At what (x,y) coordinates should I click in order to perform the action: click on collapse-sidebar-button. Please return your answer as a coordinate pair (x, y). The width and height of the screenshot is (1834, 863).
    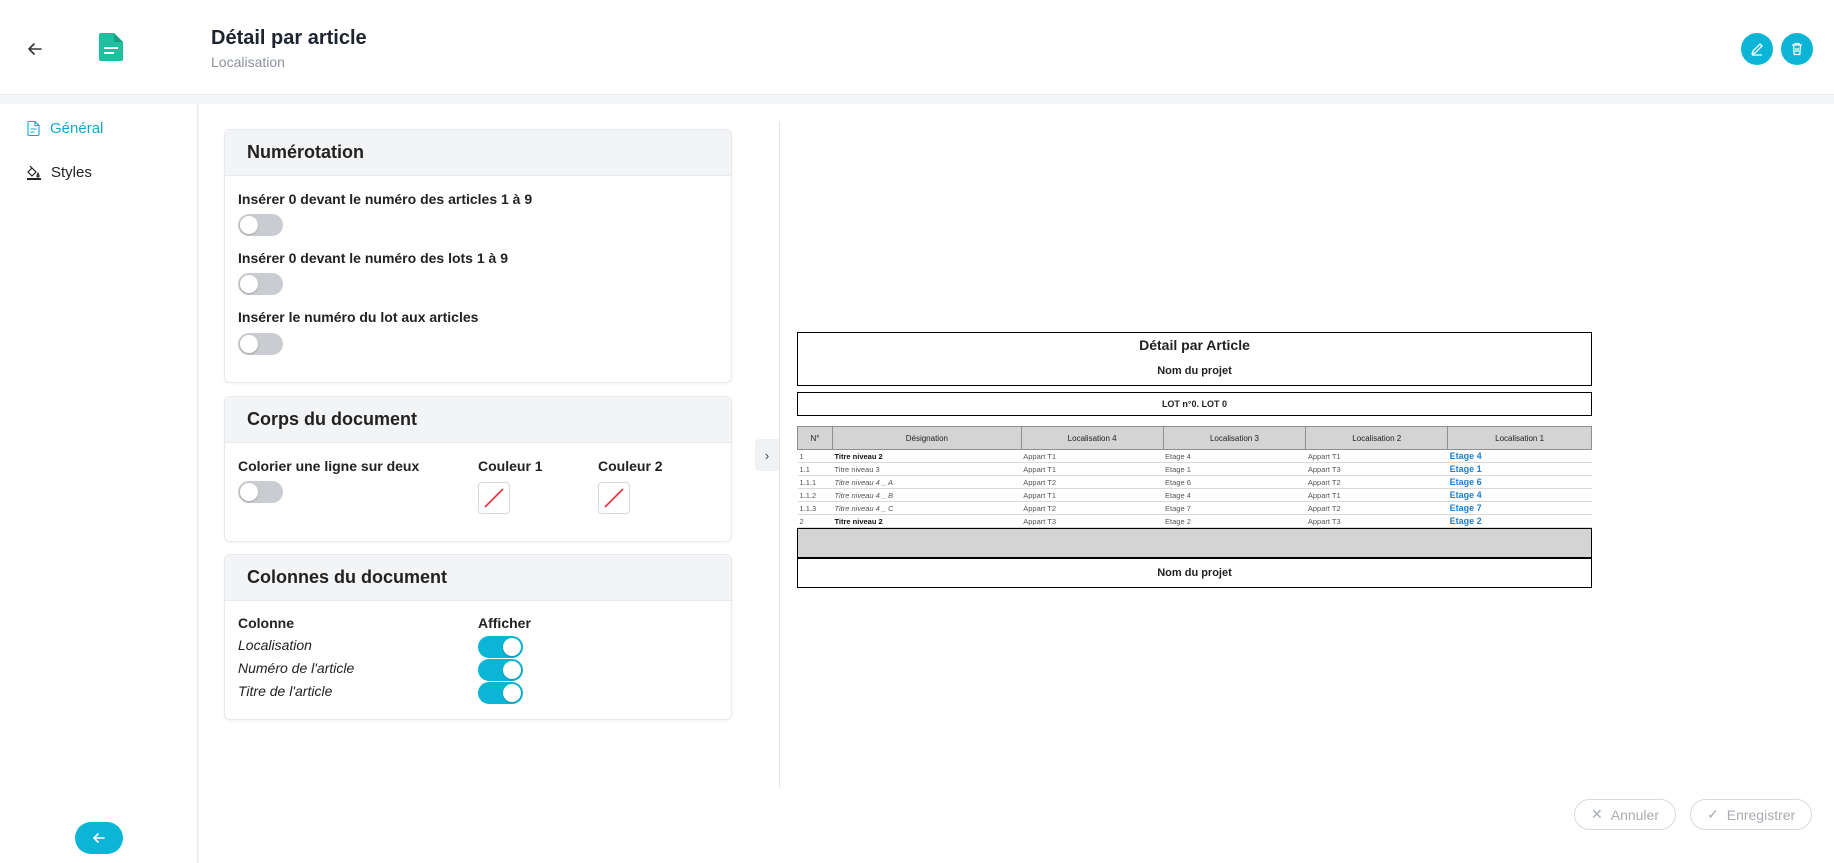
    Looking at the image, I should click on (99, 838).